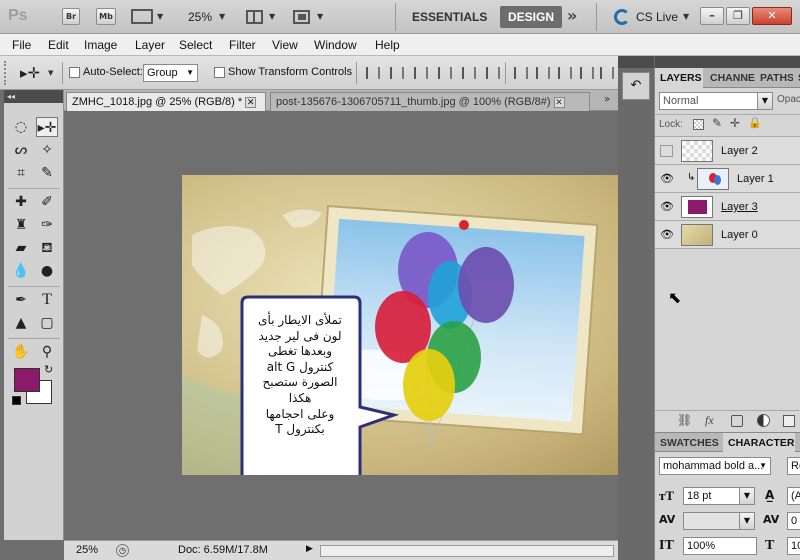  Describe the element at coordinates (720, 546) in the screenshot. I see `vertical-scale-field: 100%` at that location.